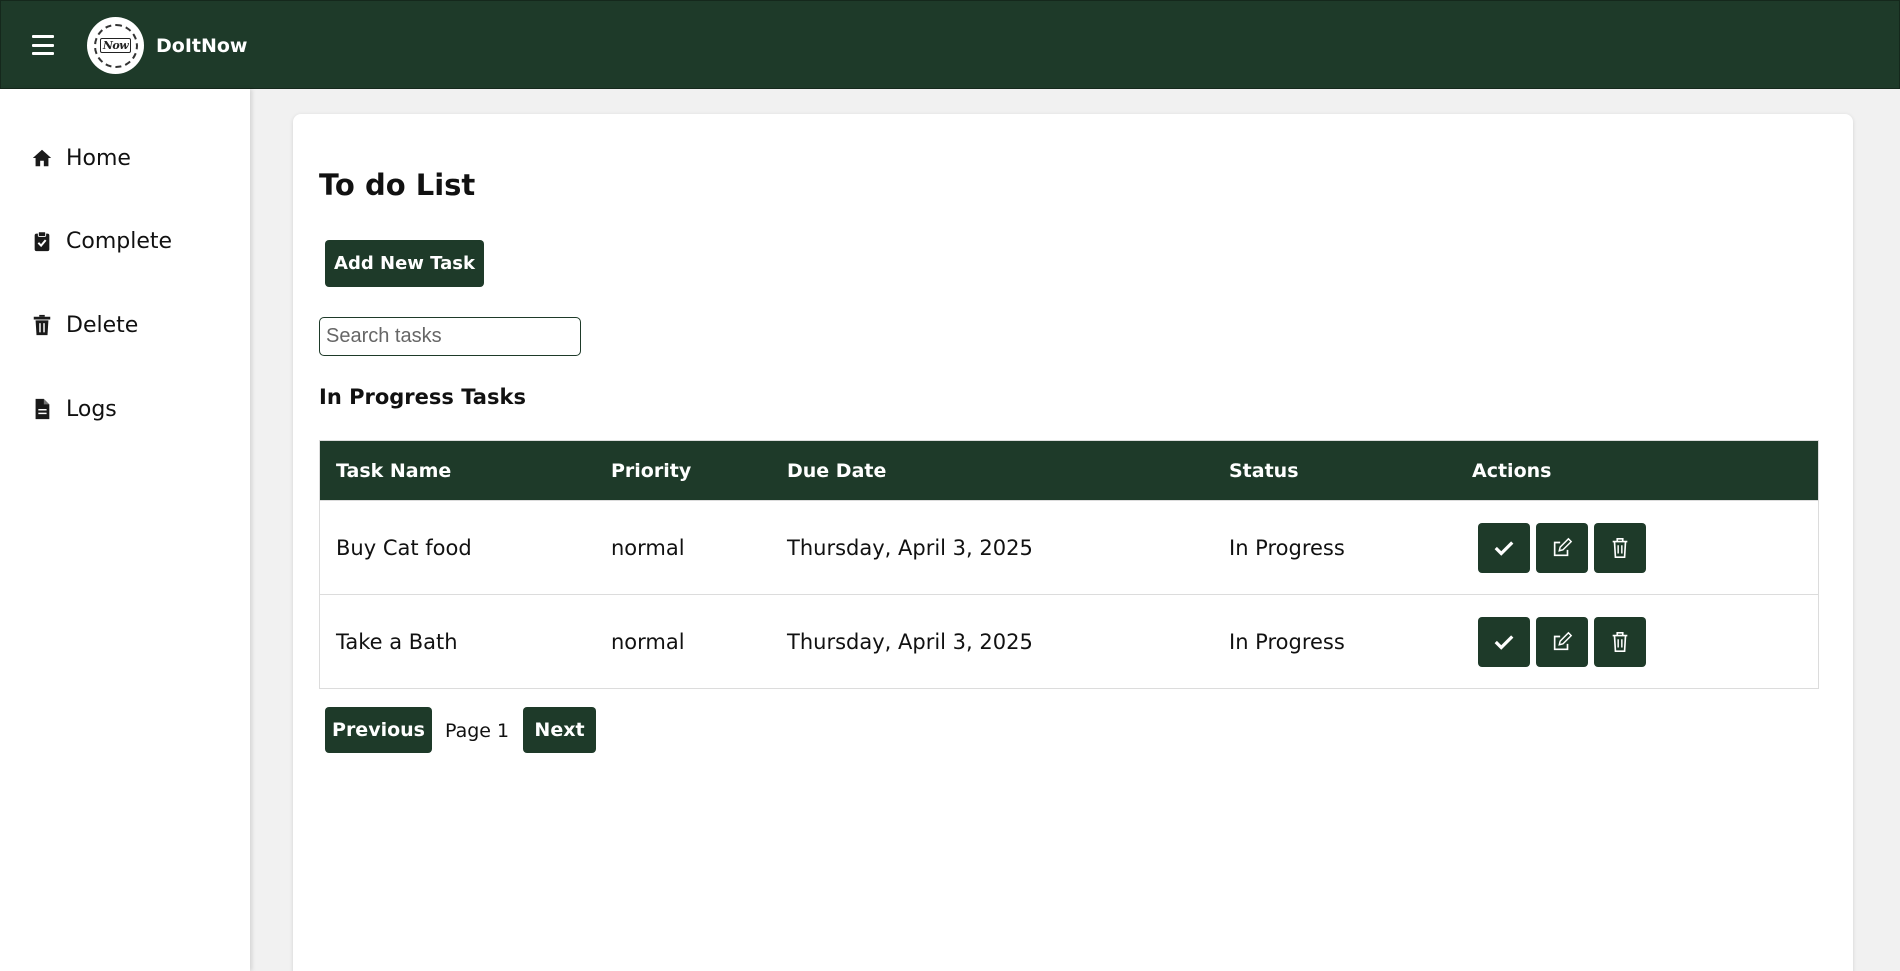 The width and height of the screenshot is (1900, 971). Describe the element at coordinates (98, 158) in the screenshot. I see `sidebar-item-label: Home` at that location.